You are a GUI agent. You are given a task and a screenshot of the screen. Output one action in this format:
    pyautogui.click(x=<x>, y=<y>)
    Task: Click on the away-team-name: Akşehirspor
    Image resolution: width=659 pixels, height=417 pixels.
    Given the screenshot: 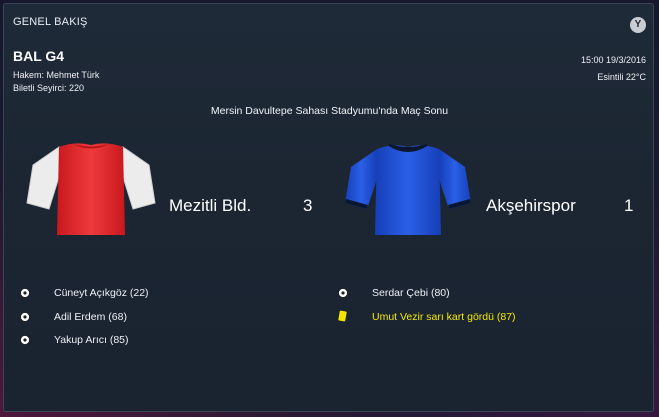 What is the action you would take?
    pyautogui.click(x=531, y=206)
    